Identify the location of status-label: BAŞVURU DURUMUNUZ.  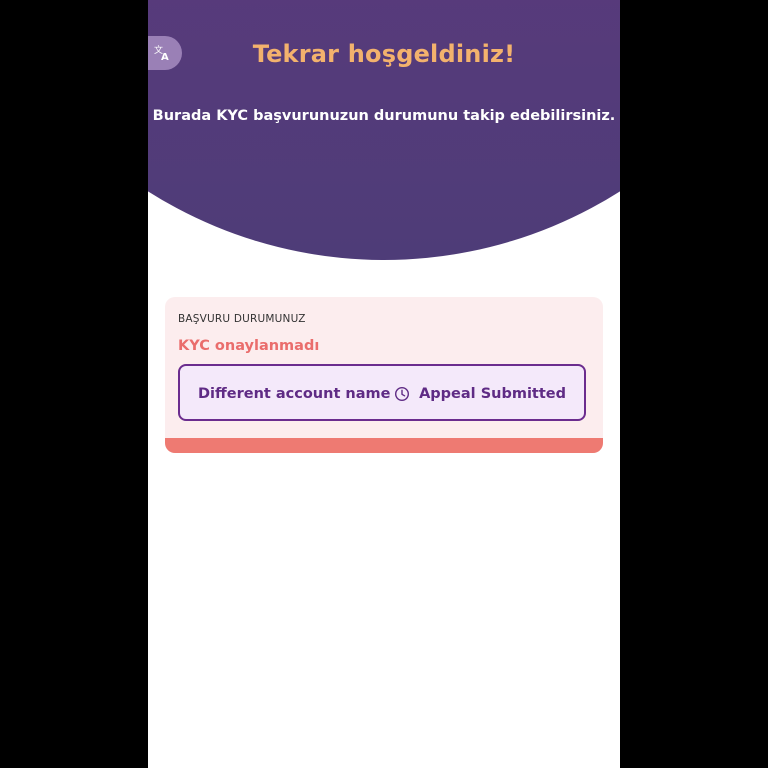
(242, 319).